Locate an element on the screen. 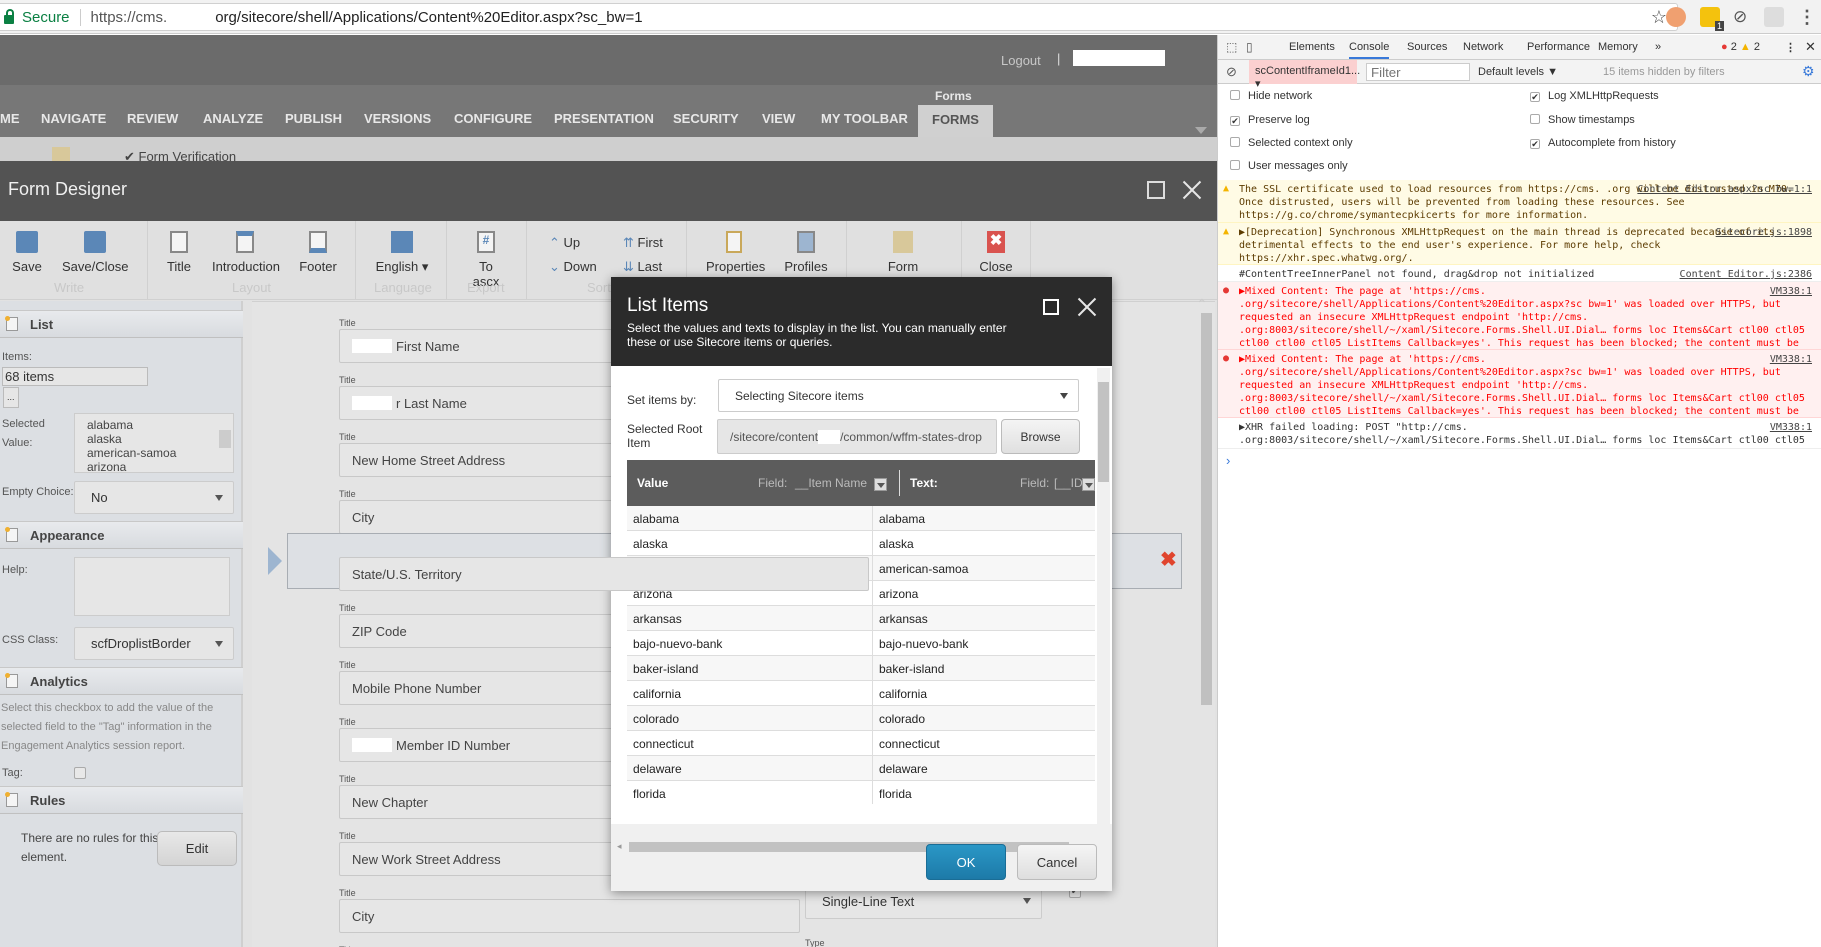 The image size is (1821, 947). grid-cell-text: colorado is located at coordinates (983, 718).